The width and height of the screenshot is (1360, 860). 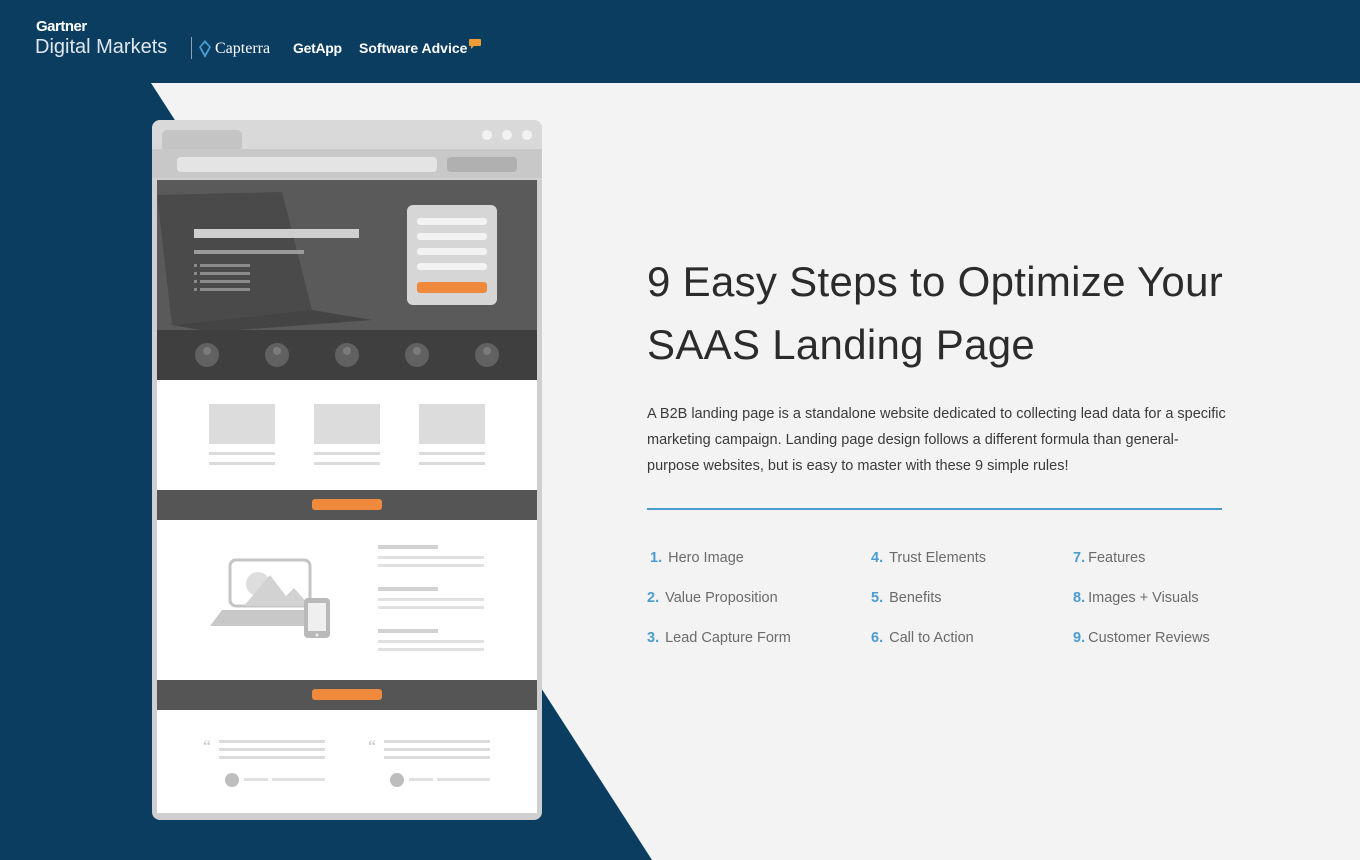 What do you see at coordinates (243, 48) in the screenshot?
I see `capterra-label: Capterra` at bounding box center [243, 48].